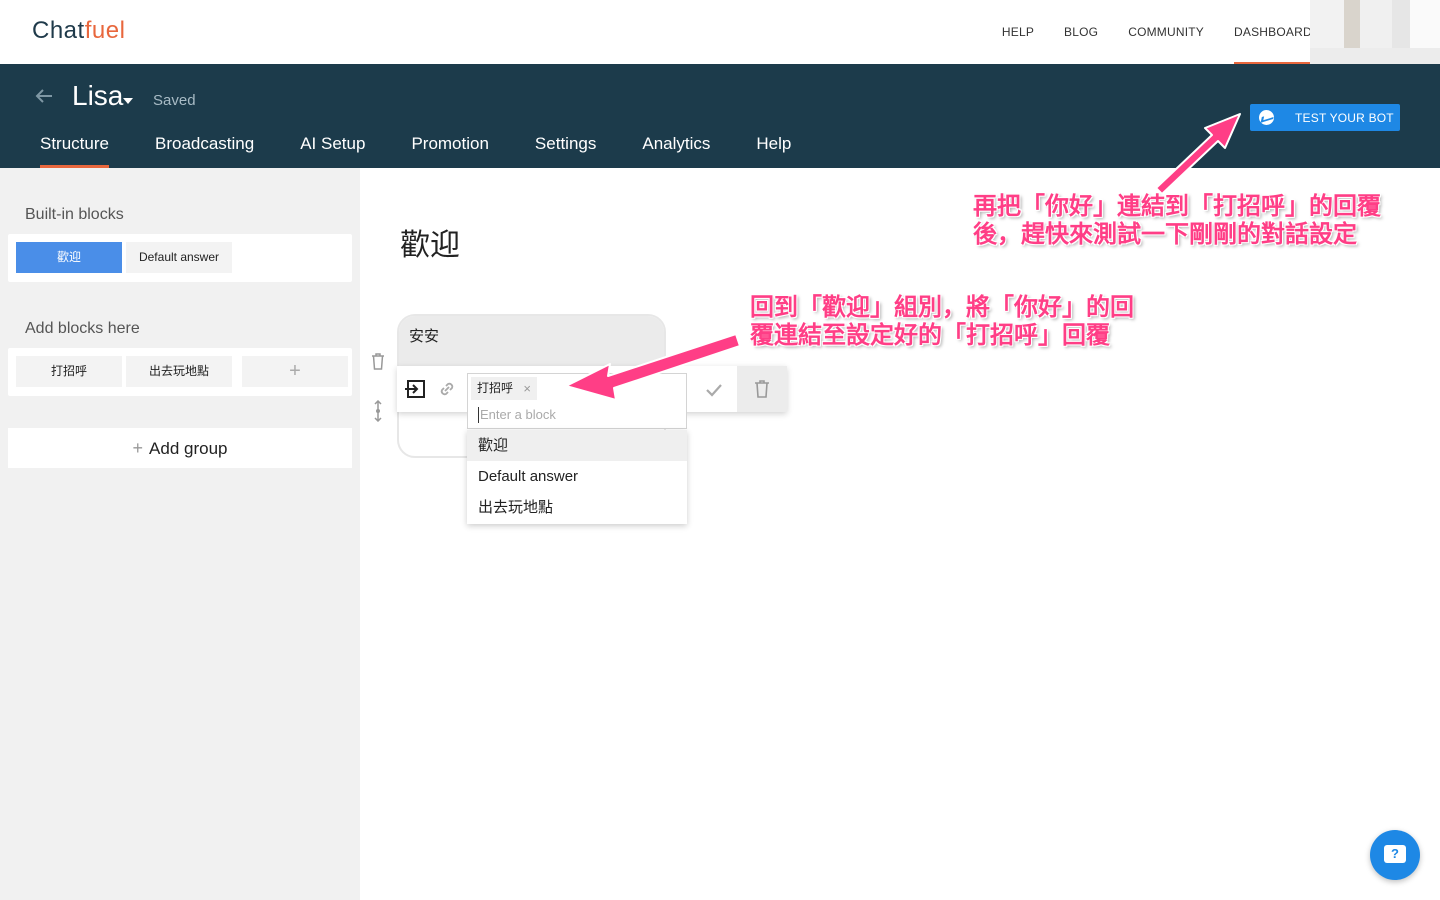 This screenshot has width=1440, height=900. Describe the element at coordinates (105, 30) in the screenshot. I see `logo-text-fuel: fuel` at that location.